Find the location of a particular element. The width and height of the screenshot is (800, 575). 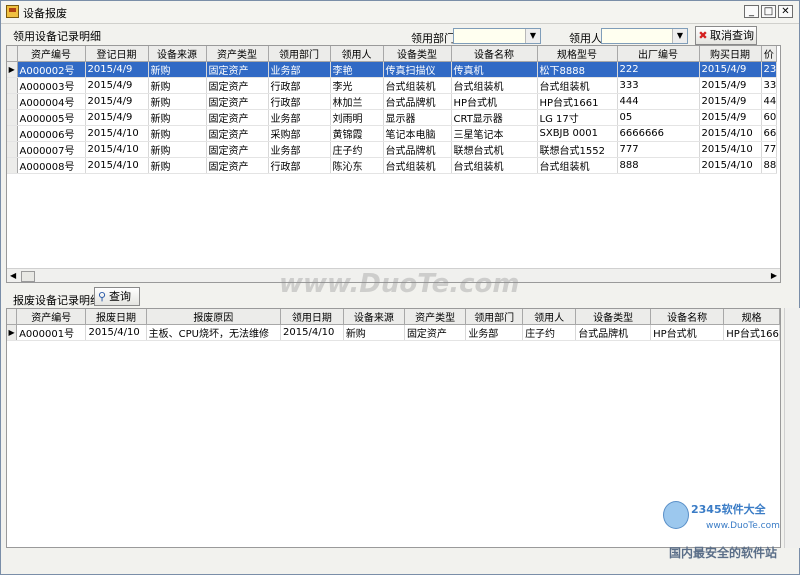

table-cell: 66 is located at coordinates (769, 133).